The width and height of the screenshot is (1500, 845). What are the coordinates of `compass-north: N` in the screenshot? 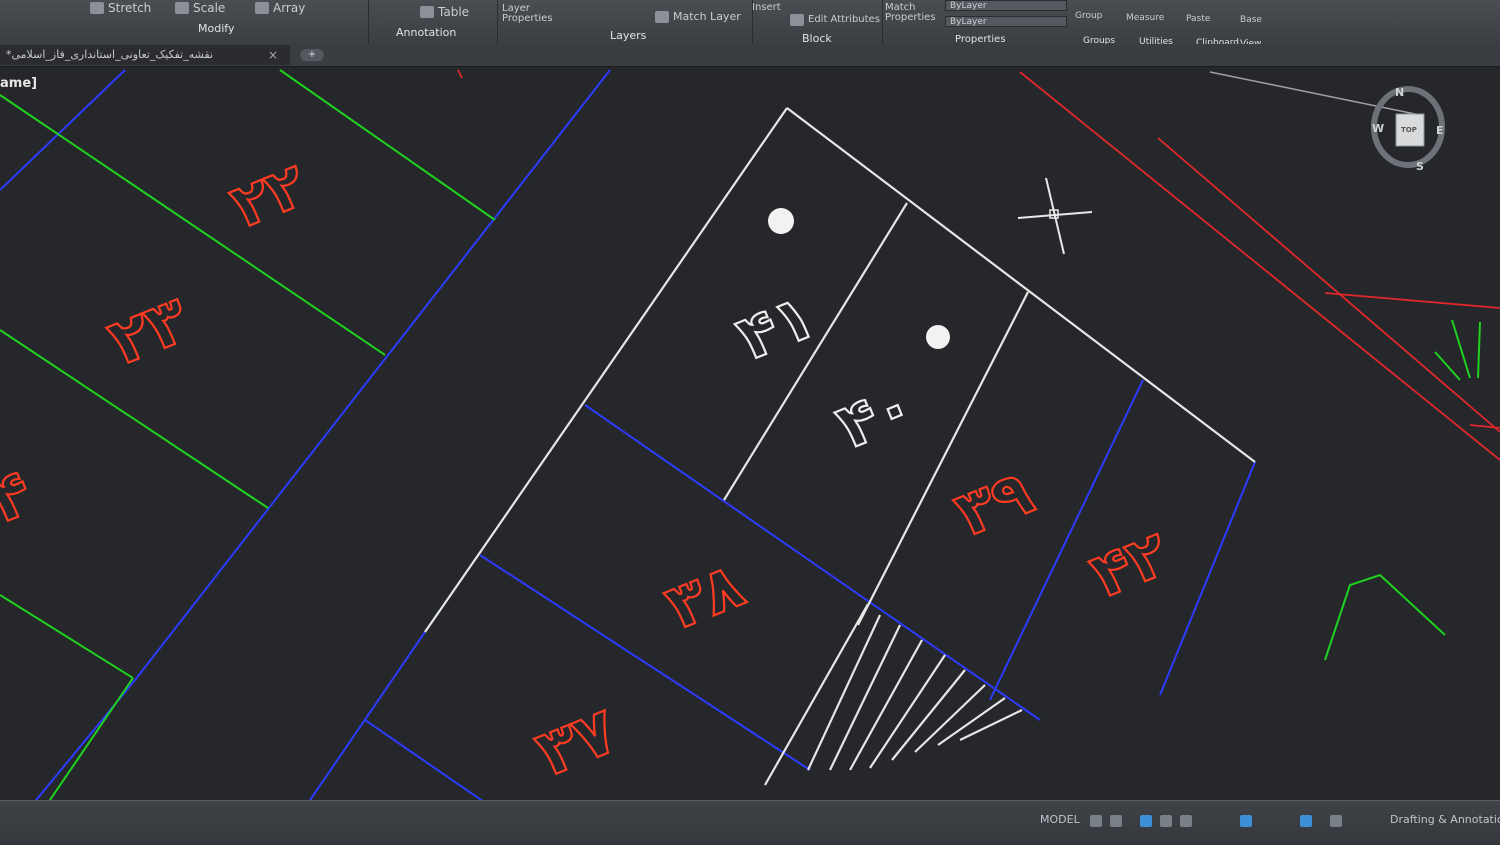 It's located at (1399, 92).